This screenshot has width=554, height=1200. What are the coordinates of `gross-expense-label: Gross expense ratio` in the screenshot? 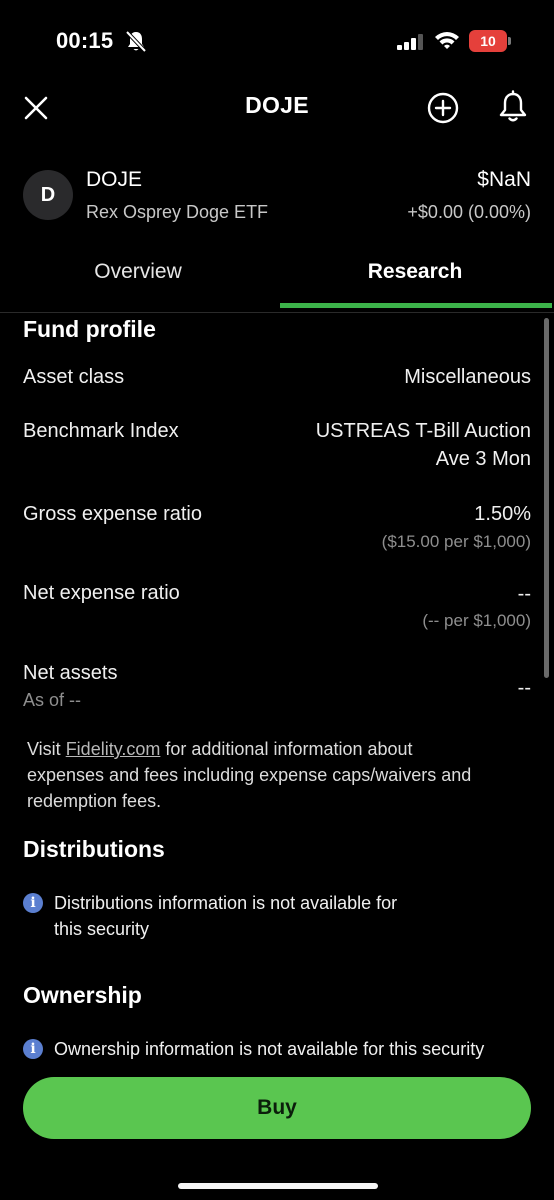 It's located at (112, 514).